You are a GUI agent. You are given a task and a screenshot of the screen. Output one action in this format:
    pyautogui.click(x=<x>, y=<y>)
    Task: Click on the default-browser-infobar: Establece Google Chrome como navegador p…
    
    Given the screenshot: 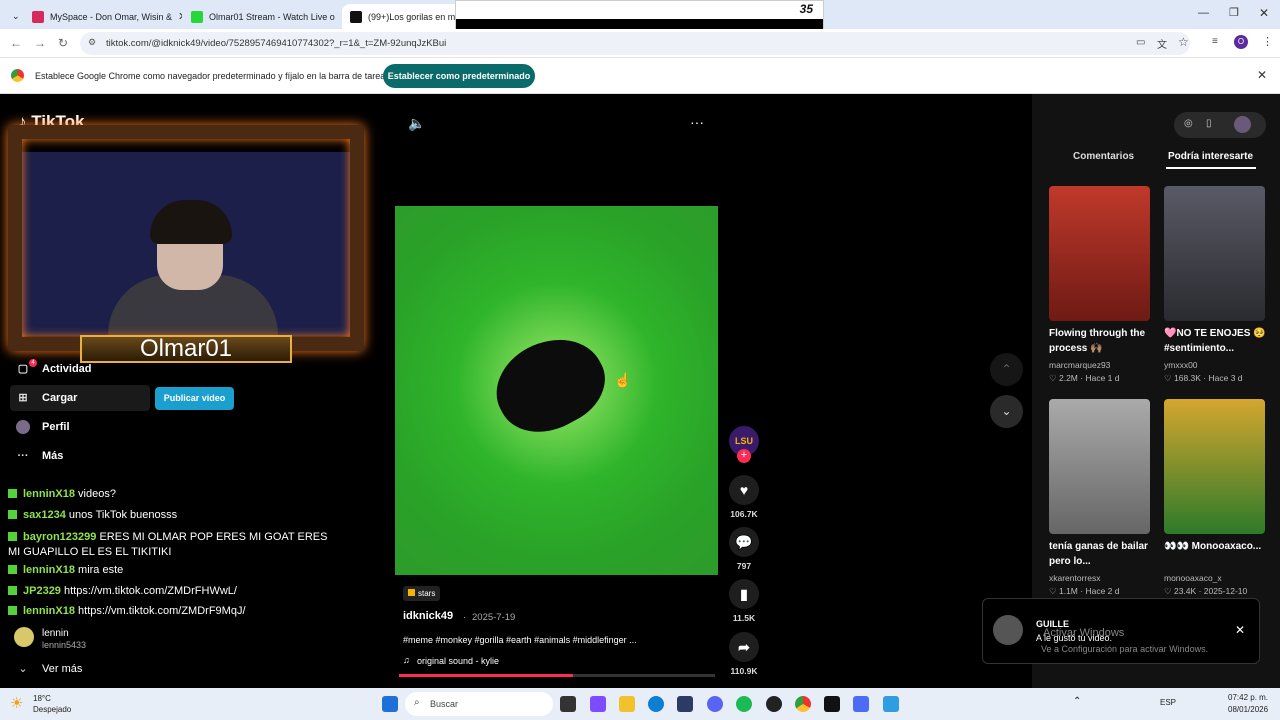 What is the action you would take?
    pyautogui.click(x=640, y=76)
    